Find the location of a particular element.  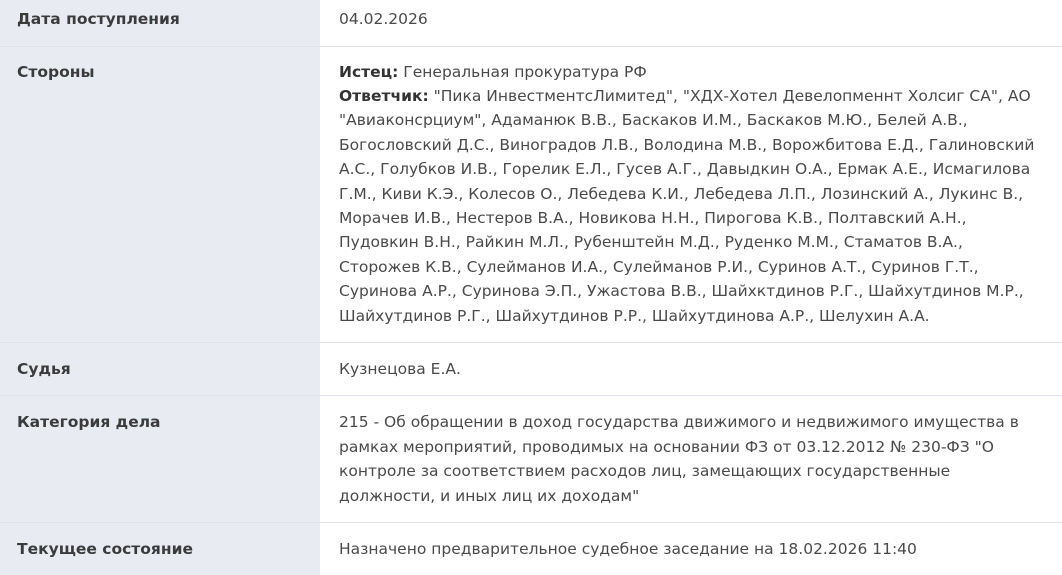

defendant-role: Ответчик: is located at coordinates (384, 96).